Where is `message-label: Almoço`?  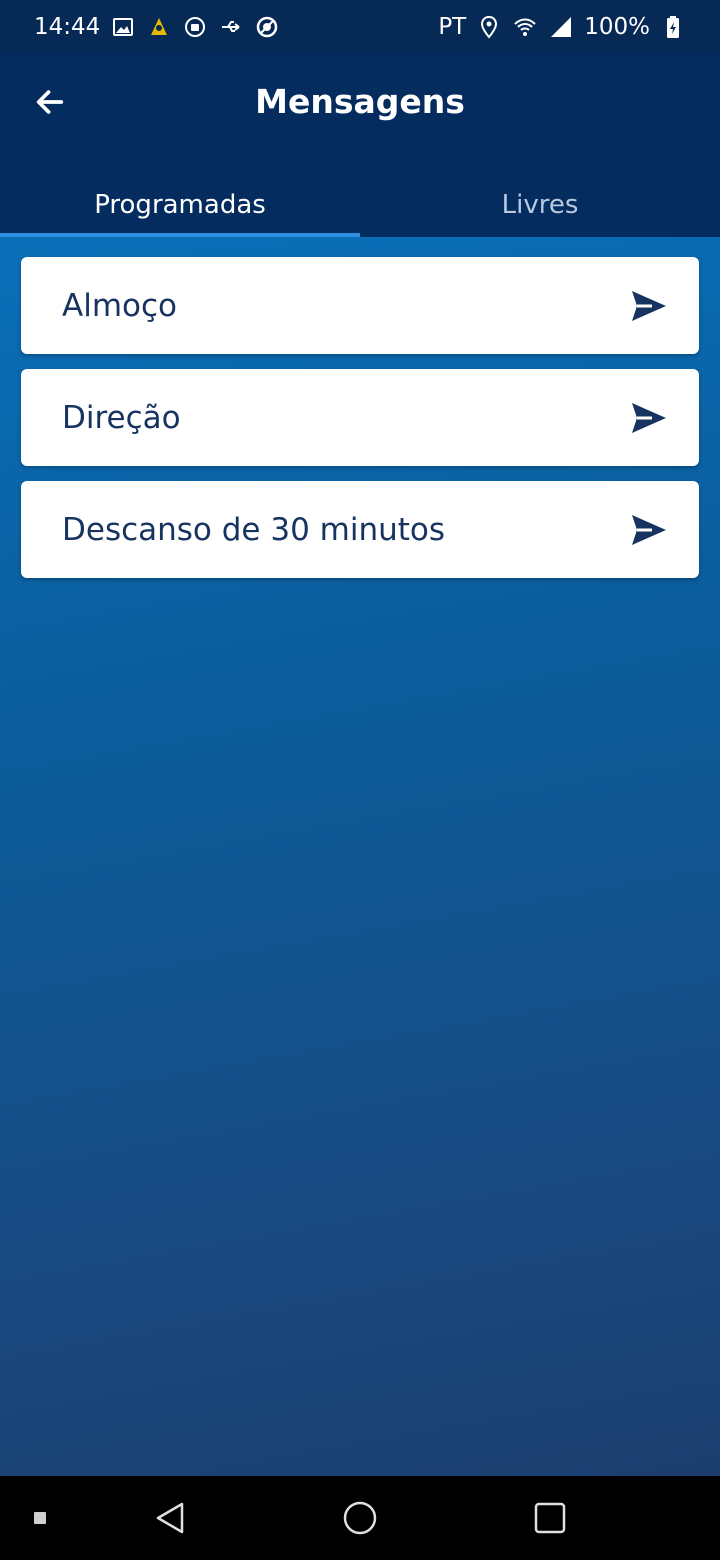 message-label: Almoço is located at coordinates (119, 305).